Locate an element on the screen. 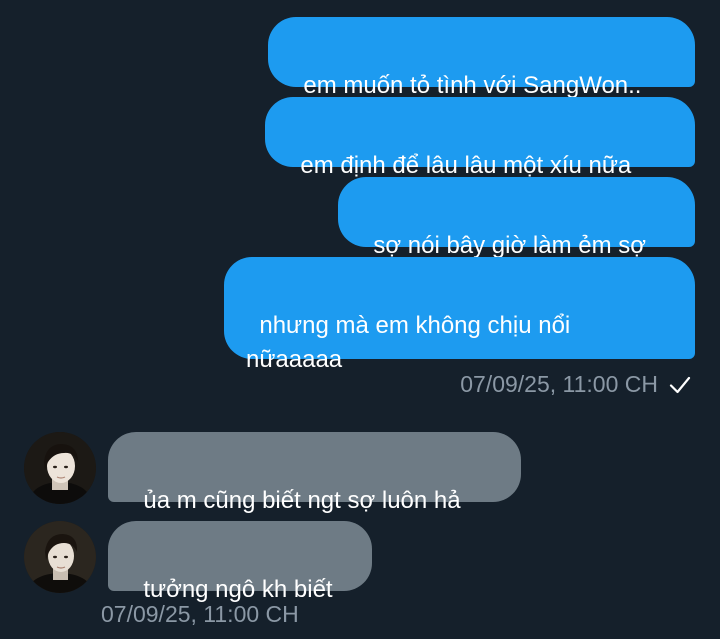 The height and width of the screenshot is (639, 720). message-text: ủa m cũng biết ngt sợ luôn hả is located at coordinates (302, 500).